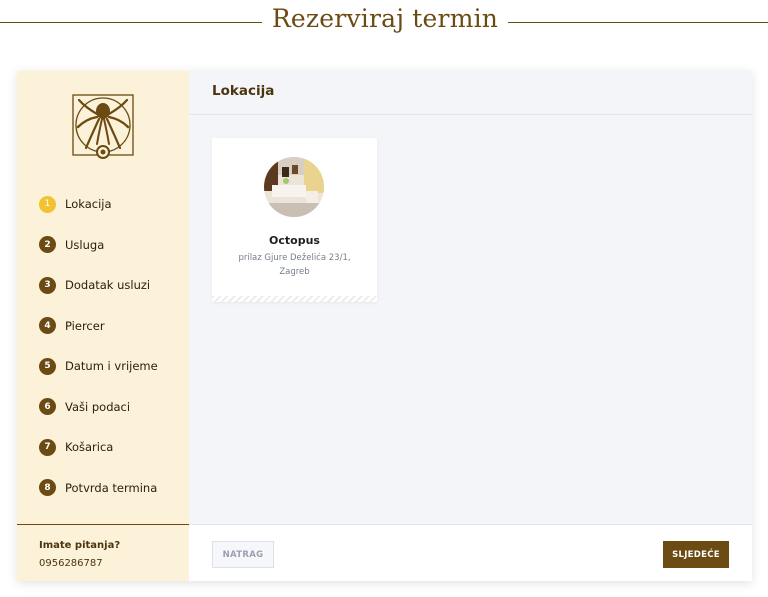 The image size is (768, 597). I want to click on step-number: 2, so click(47, 244).